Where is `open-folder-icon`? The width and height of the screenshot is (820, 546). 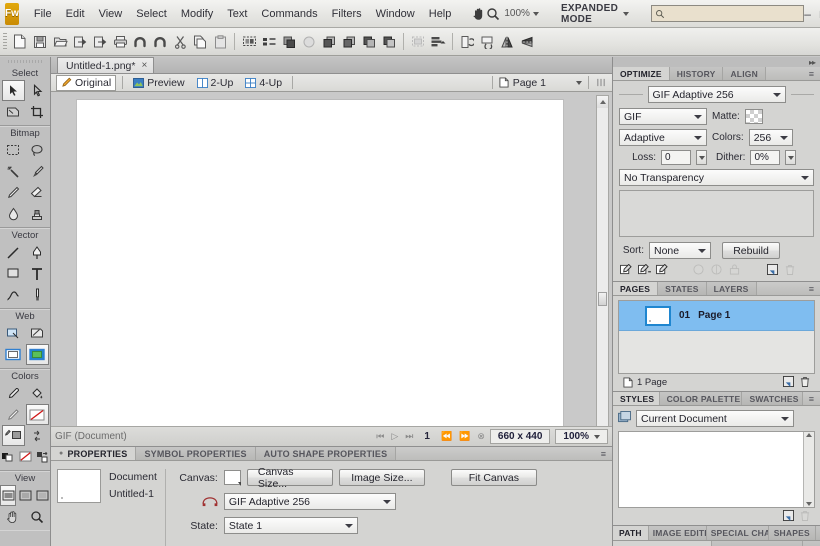 open-folder-icon is located at coordinates (60, 42).